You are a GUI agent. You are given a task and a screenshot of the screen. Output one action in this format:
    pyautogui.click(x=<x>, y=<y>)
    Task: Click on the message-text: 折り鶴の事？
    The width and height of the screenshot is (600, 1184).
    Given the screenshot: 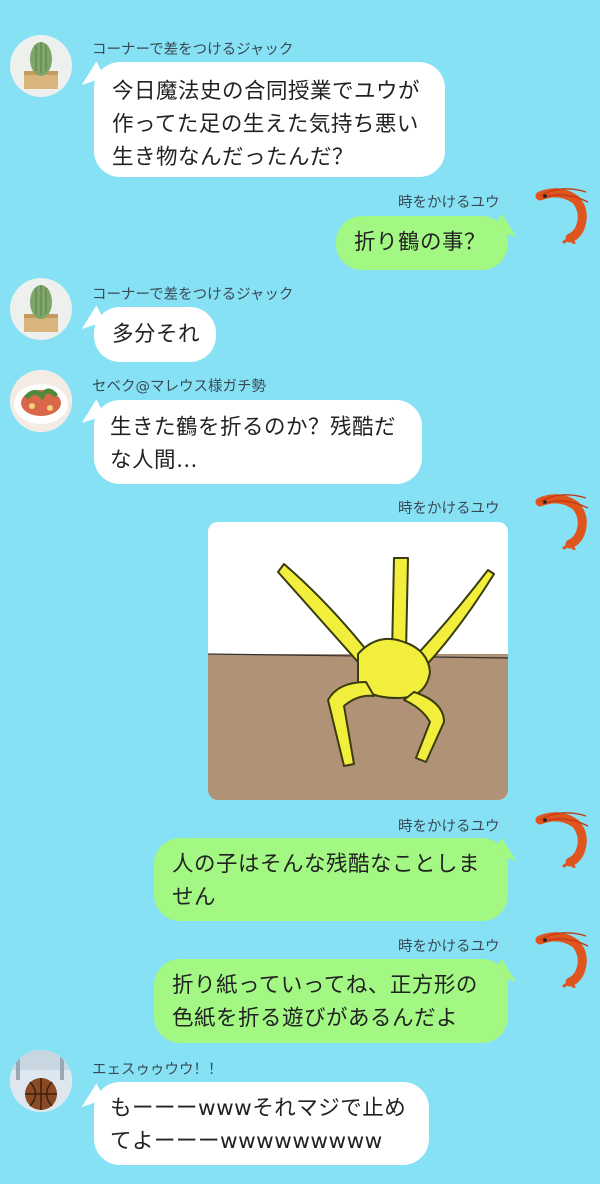 What is the action you would take?
    pyautogui.click(x=420, y=242)
    